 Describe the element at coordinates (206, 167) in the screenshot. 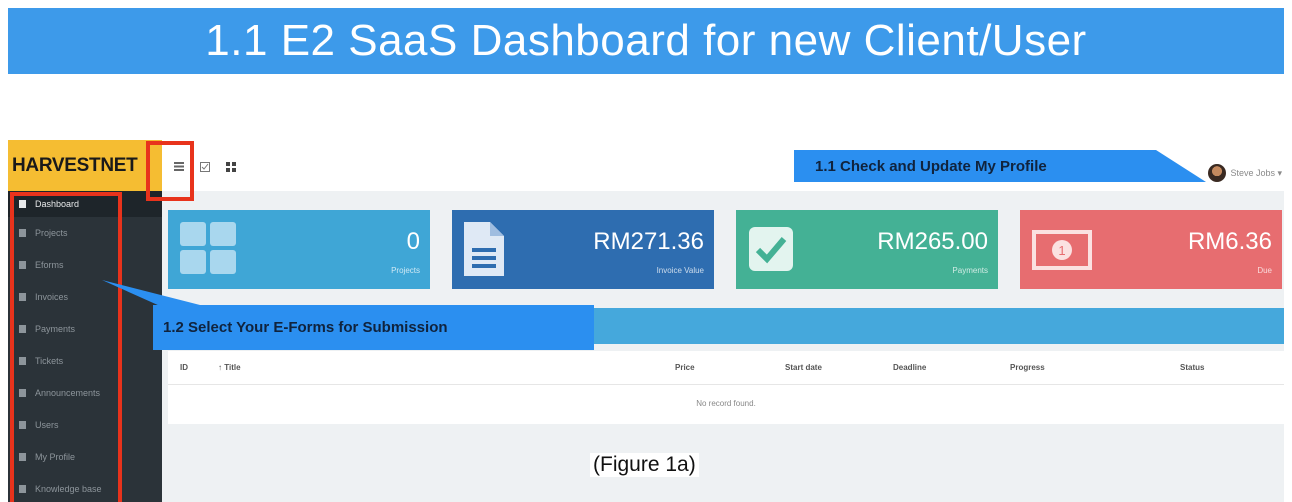

I see `checkbox-icon` at that location.